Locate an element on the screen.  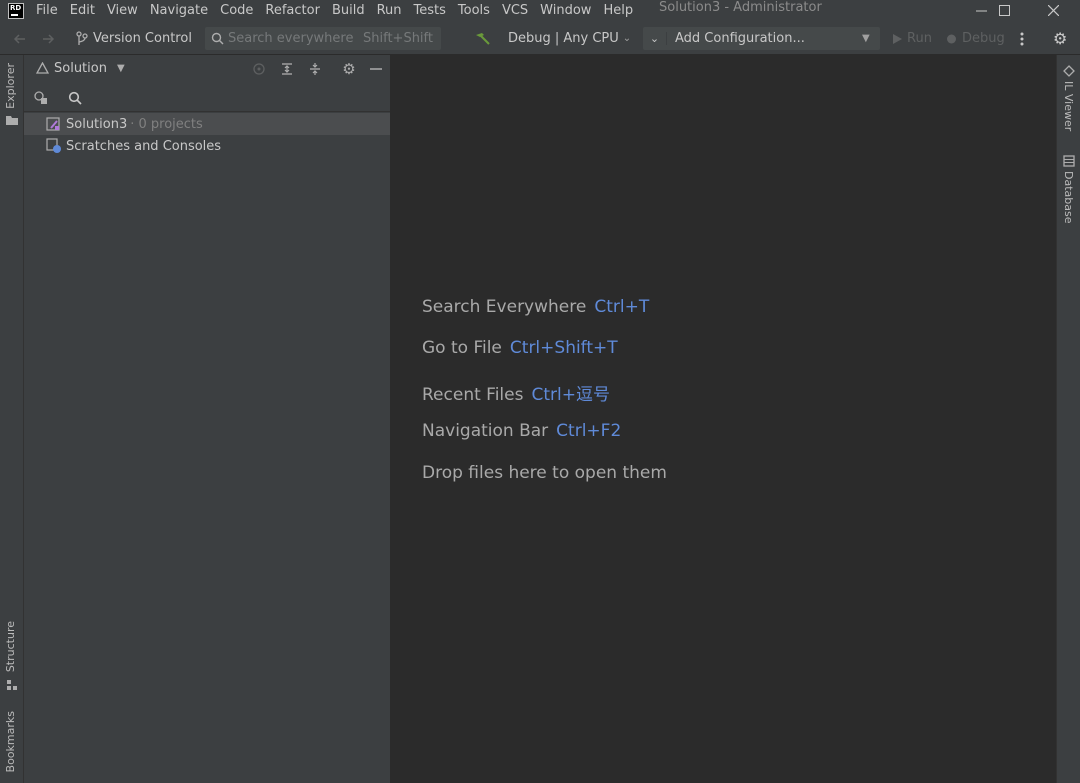
debug-button: Debug is located at coordinates (975, 38).